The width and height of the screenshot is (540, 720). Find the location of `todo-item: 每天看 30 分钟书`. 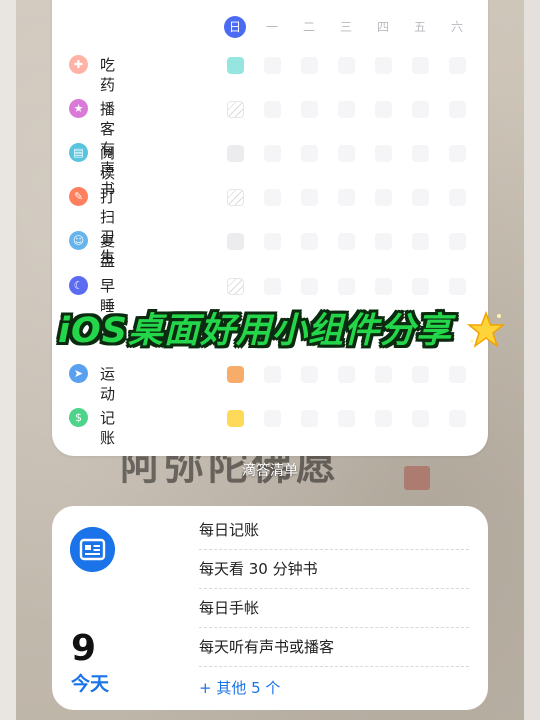

todo-item: 每天看 30 分钟书 is located at coordinates (334, 569).